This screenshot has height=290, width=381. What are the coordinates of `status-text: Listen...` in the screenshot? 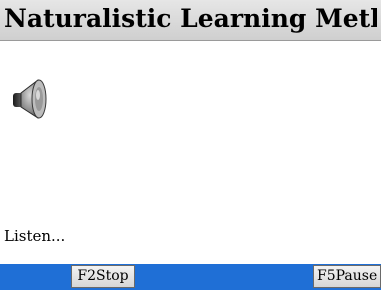 It's located at (35, 236).